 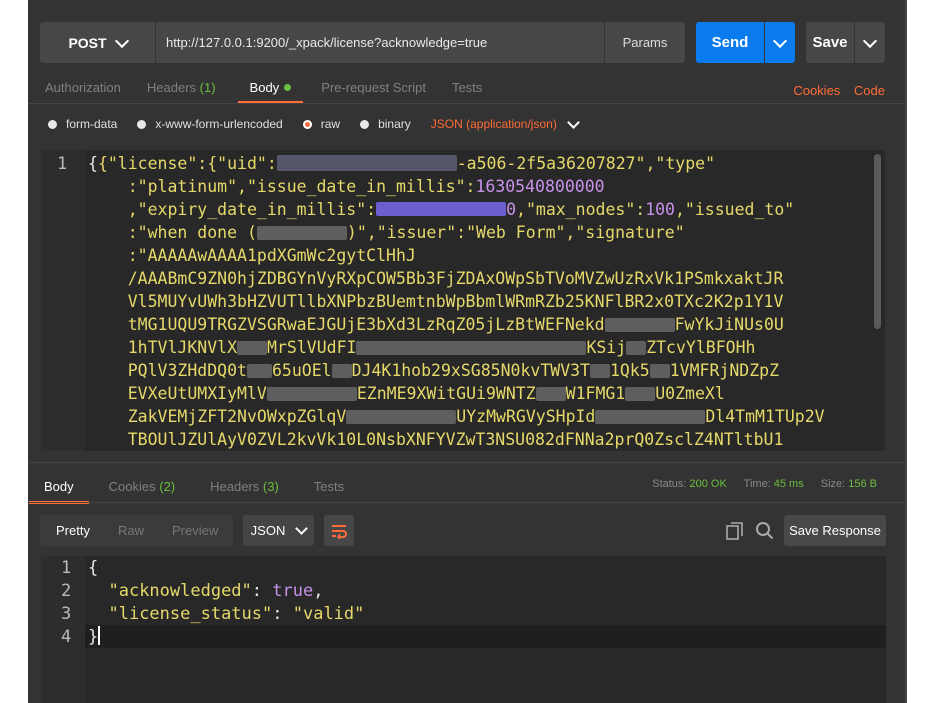 I want to click on line-number: 3, so click(x=66, y=614).